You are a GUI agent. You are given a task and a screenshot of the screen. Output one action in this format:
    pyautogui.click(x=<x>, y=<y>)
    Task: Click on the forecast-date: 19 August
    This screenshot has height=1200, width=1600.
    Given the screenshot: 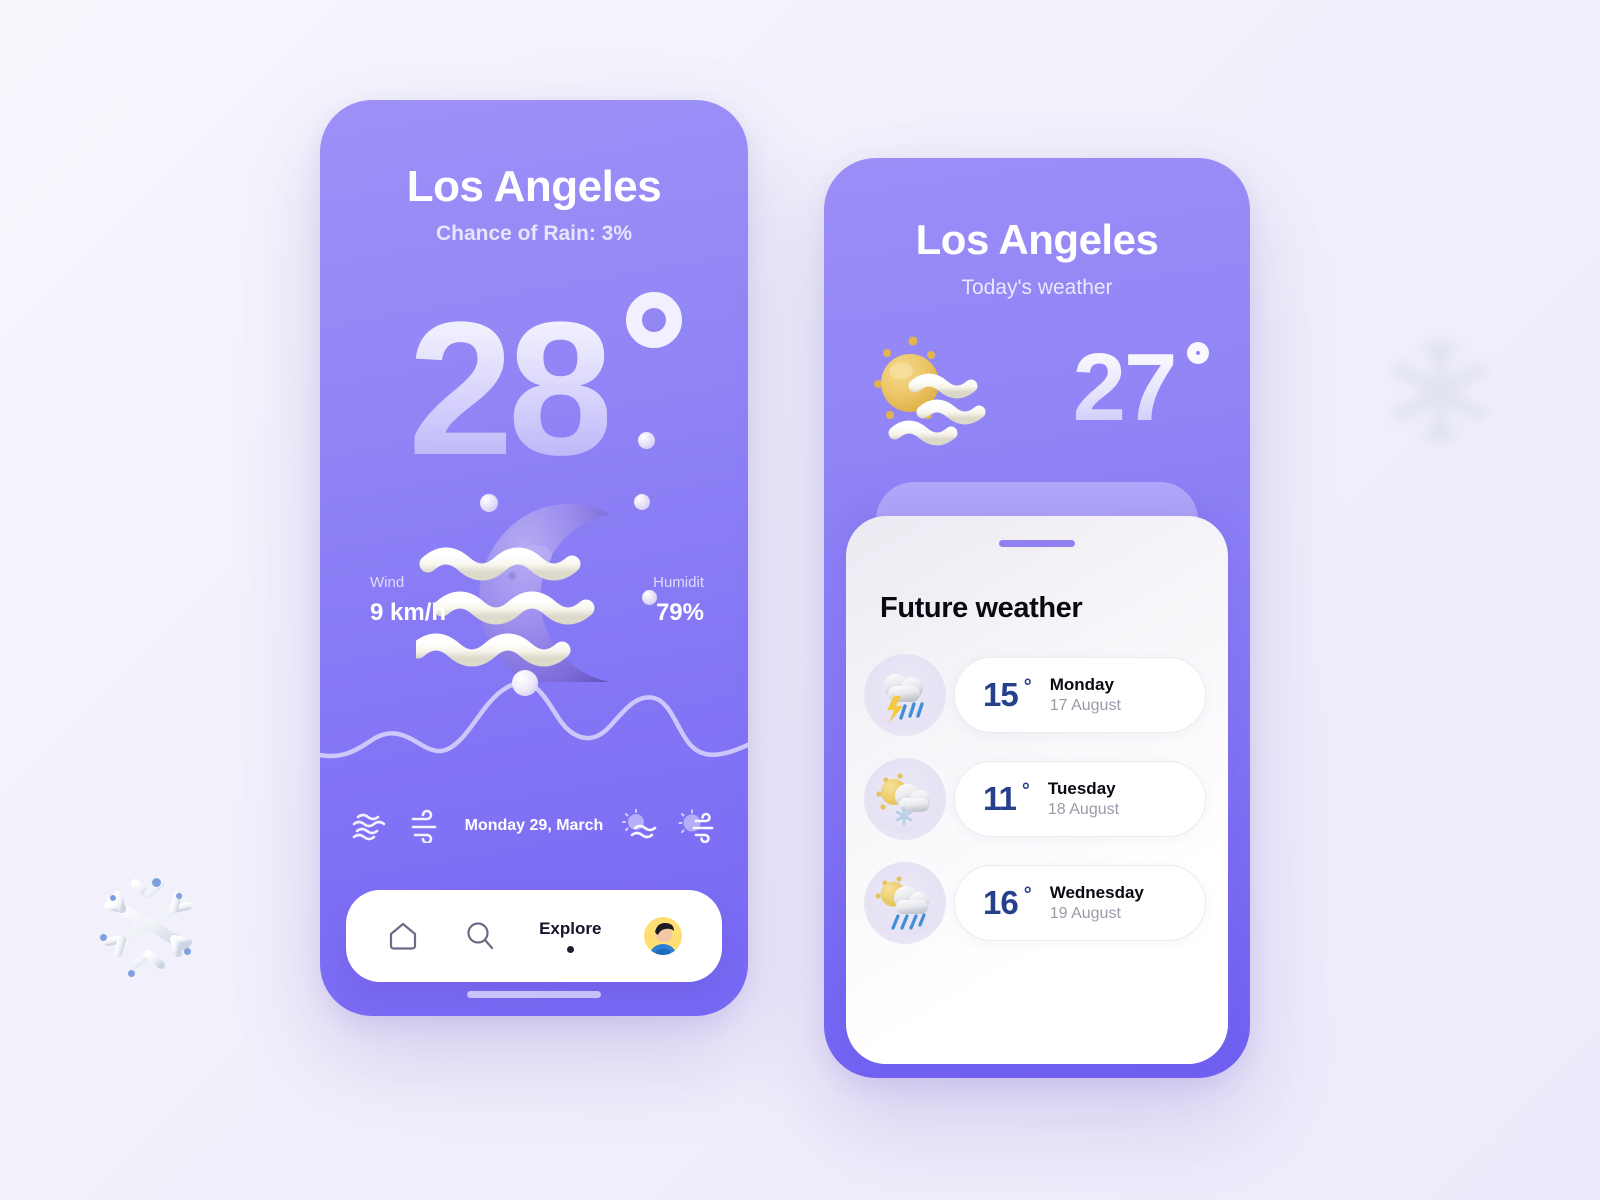 What is the action you would take?
    pyautogui.click(x=1085, y=913)
    